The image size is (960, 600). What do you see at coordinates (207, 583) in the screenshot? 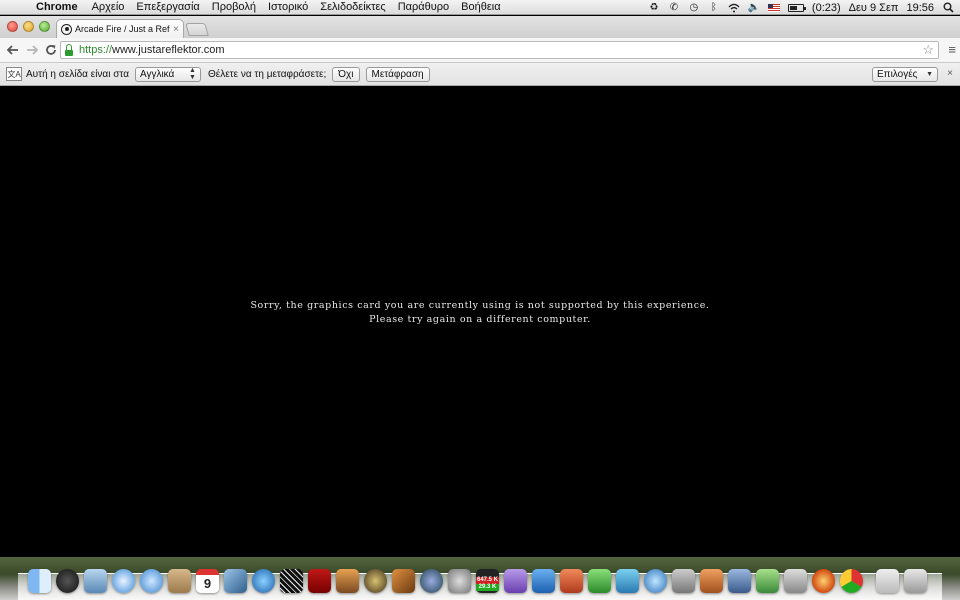
I see `calendar-day: 9` at bounding box center [207, 583].